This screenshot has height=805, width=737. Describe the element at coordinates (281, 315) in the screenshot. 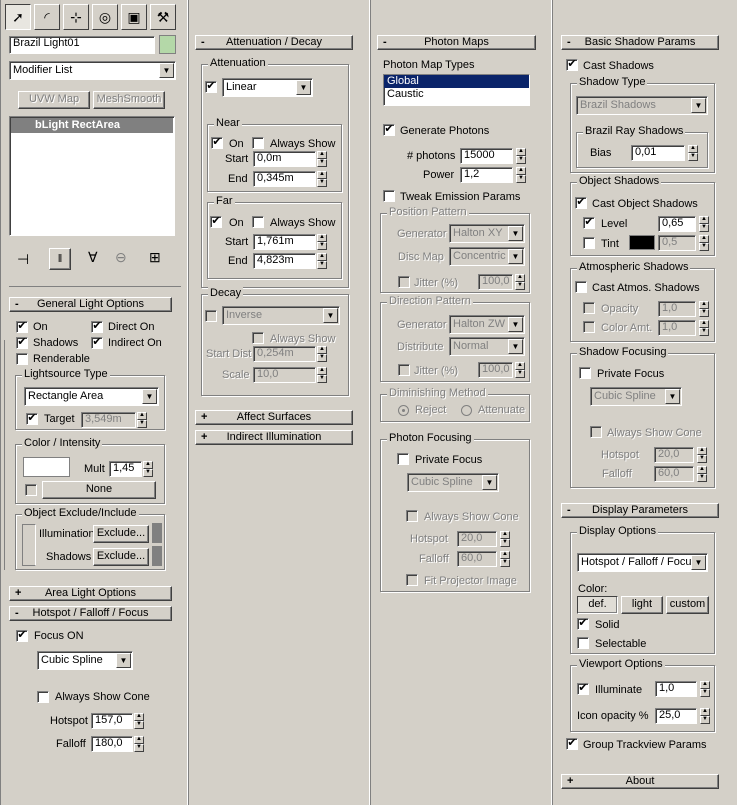

I see `decay-mode-dropdown: Inverse ▼` at that location.